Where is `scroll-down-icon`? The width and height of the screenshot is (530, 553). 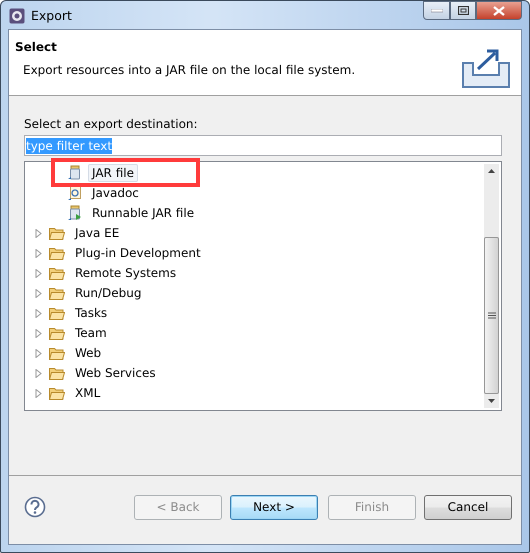 scroll-down-icon is located at coordinates (491, 401).